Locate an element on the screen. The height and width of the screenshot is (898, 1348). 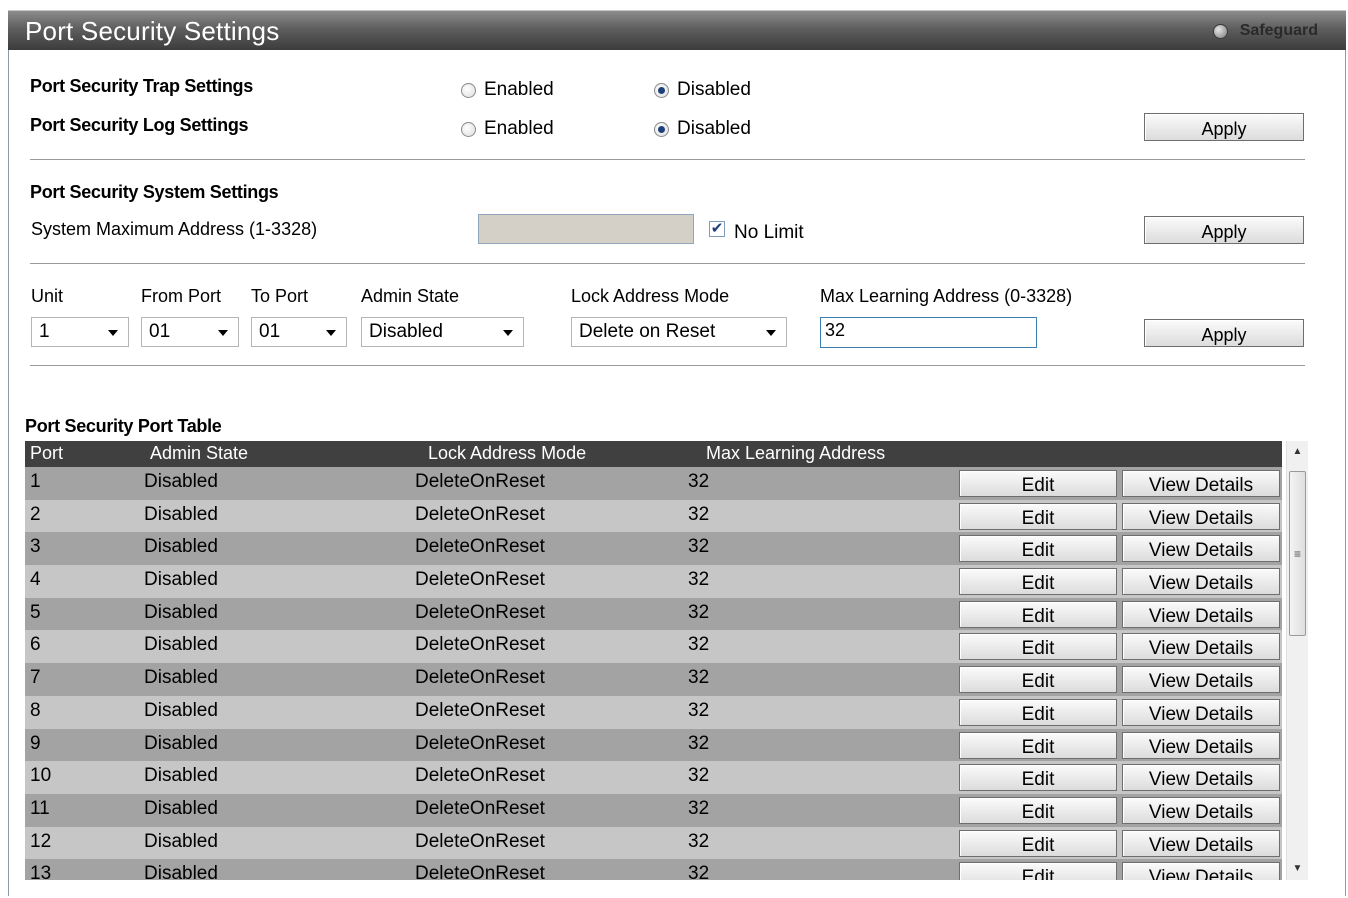
cell-port: 3 is located at coordinates (35, 547).